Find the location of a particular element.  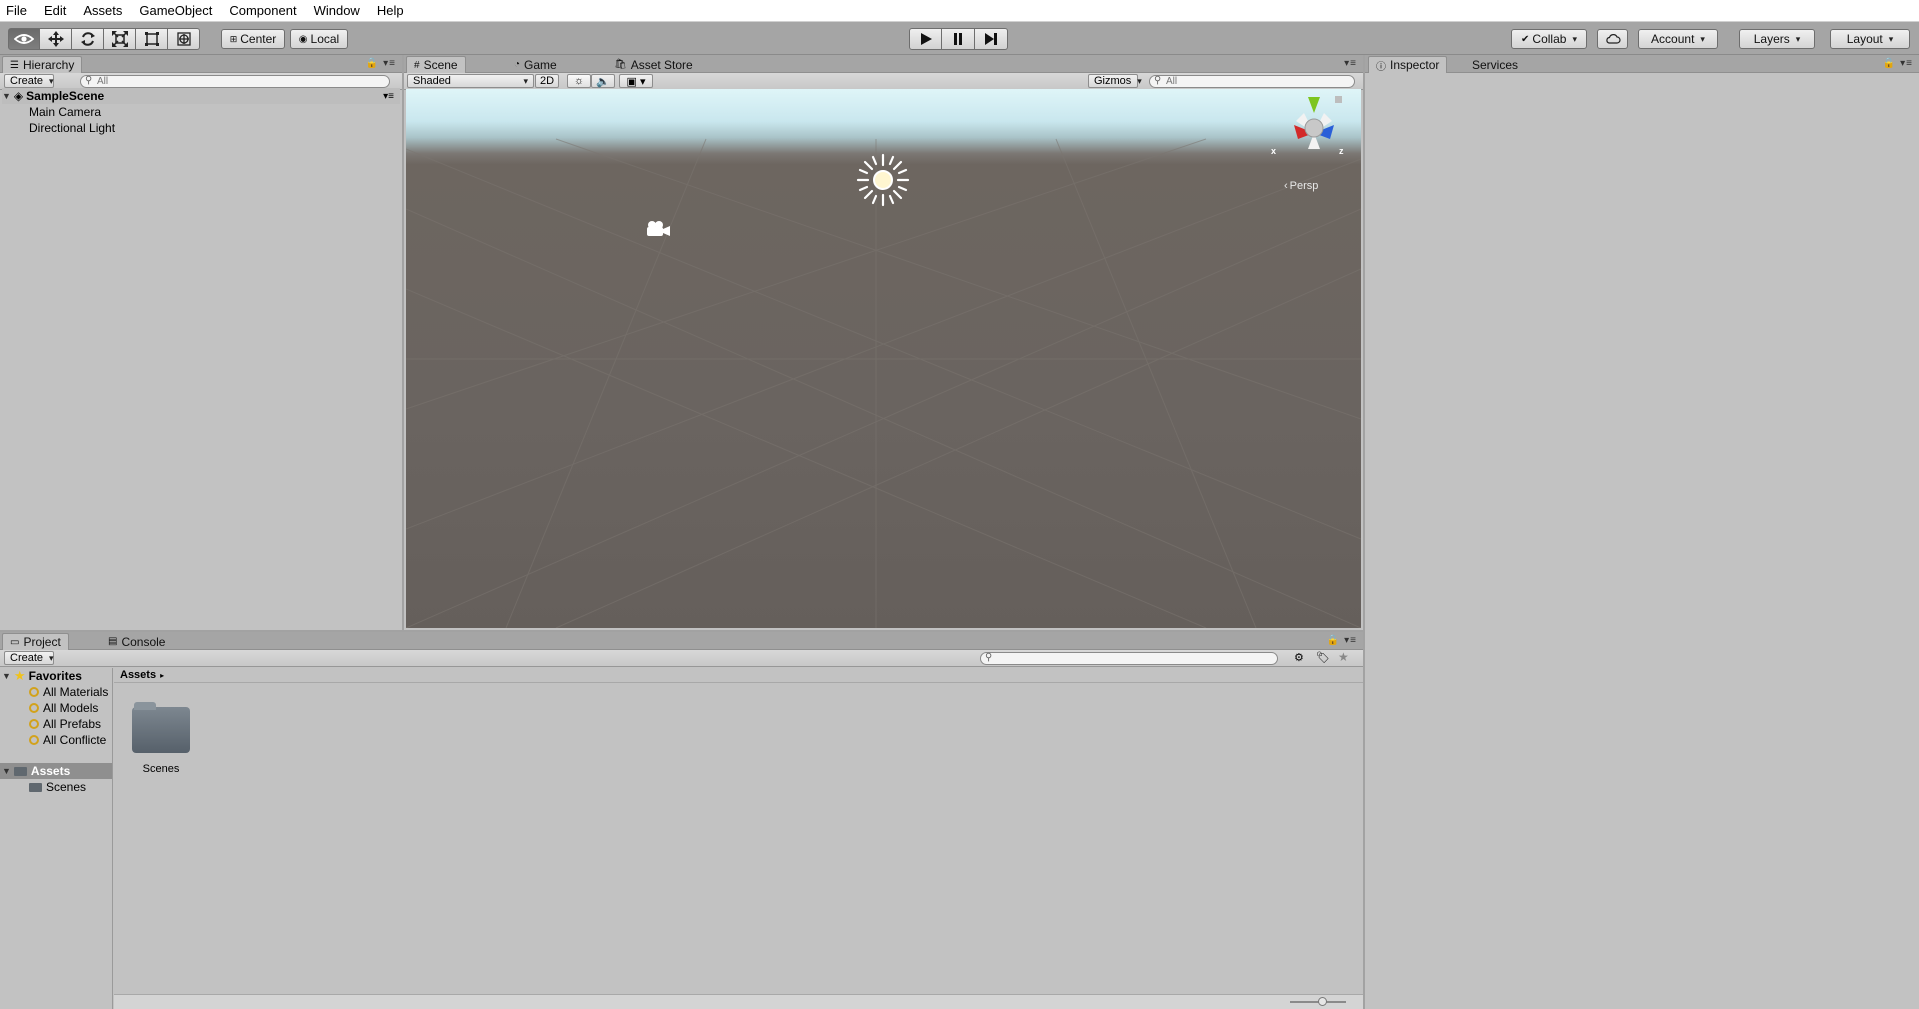

unity-scene-icon: ◈ is located at coordinates (18, 96).